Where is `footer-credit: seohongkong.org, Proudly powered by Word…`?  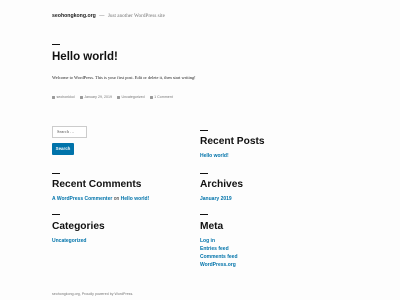 footer-credit: seohongkong.org, Proudly powered by Word… is located at coordinates (93, 294).